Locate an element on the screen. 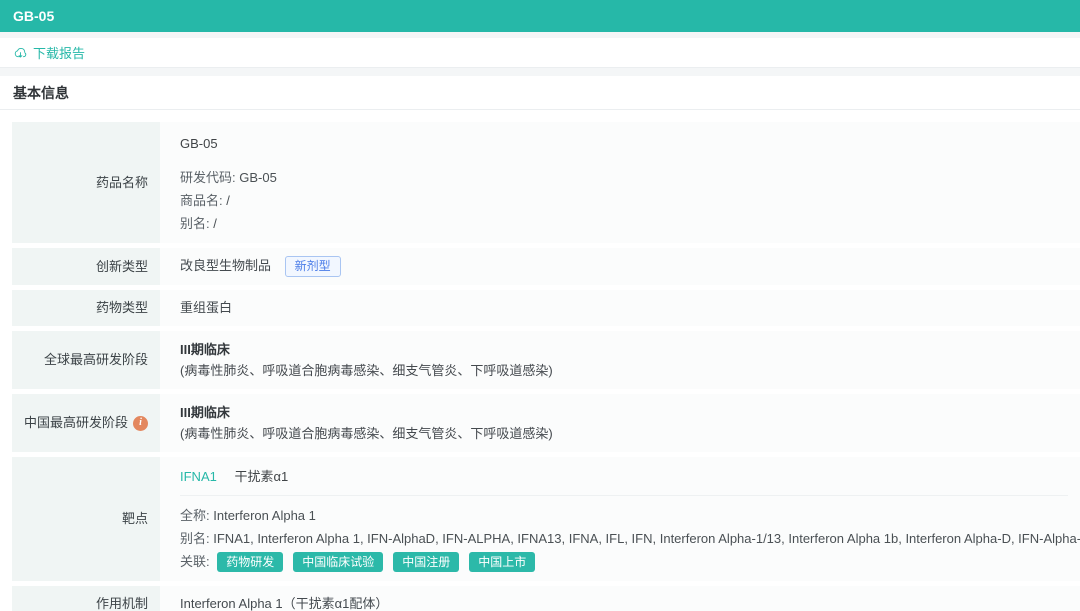  section-title: 基本信息 is located at coordinates (41, 93).